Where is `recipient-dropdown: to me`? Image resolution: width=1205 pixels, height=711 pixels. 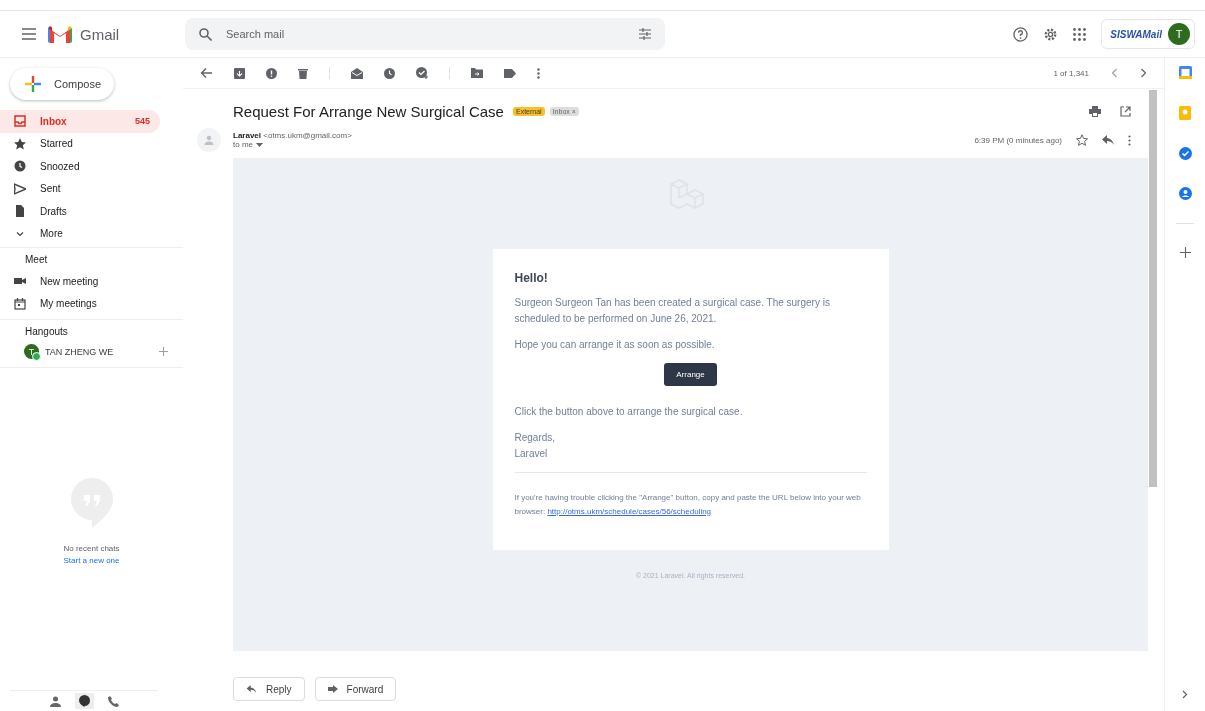
recipient-dropdown: to me is located at coordinates (248, 144).